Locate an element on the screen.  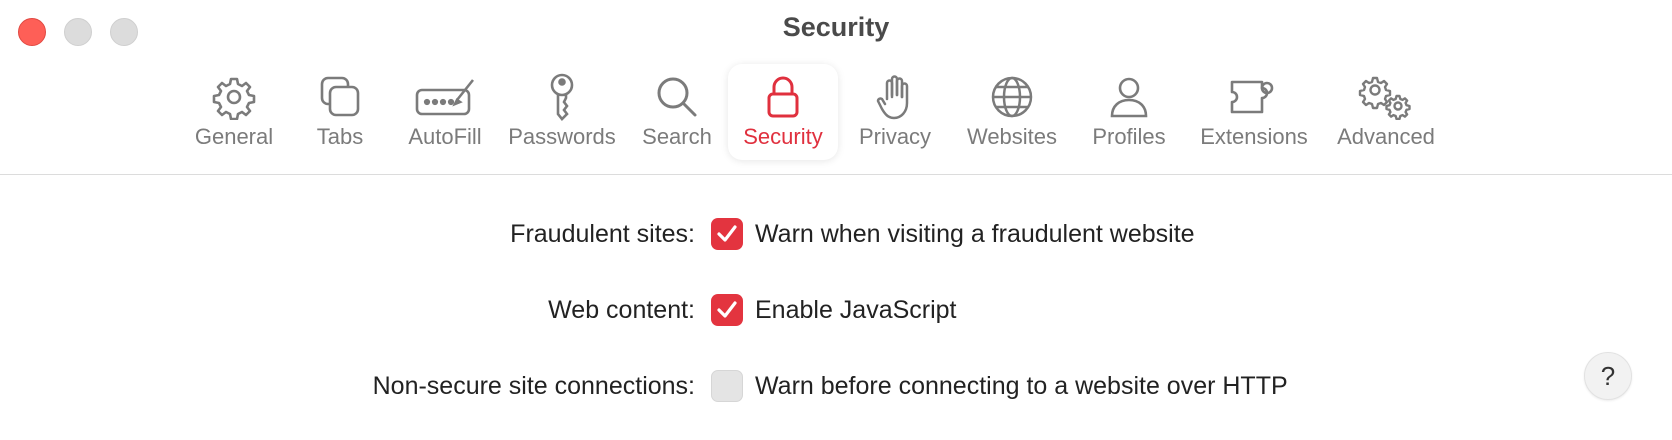
help-button: ? is located at coordinates (1608, 376).